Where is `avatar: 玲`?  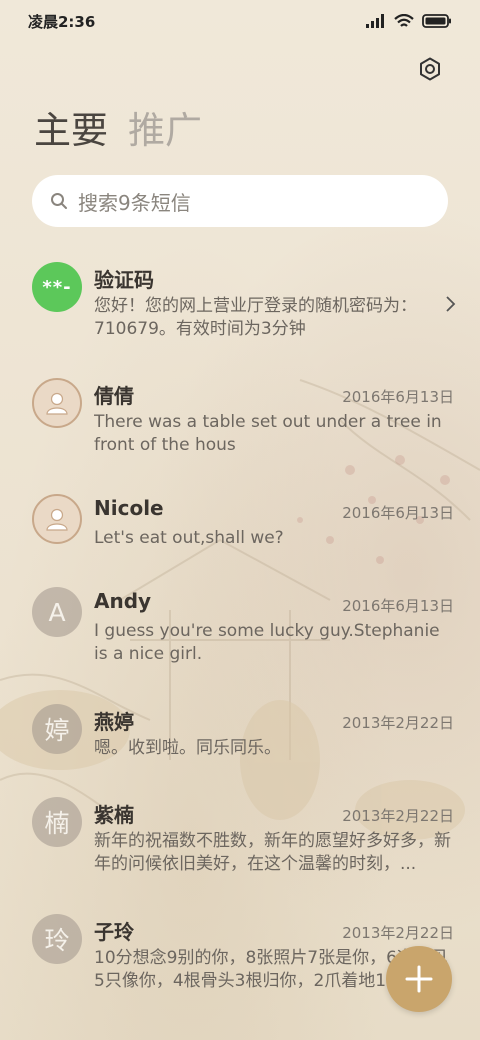
avatar: 玲 is located at coordinates (57, 939).